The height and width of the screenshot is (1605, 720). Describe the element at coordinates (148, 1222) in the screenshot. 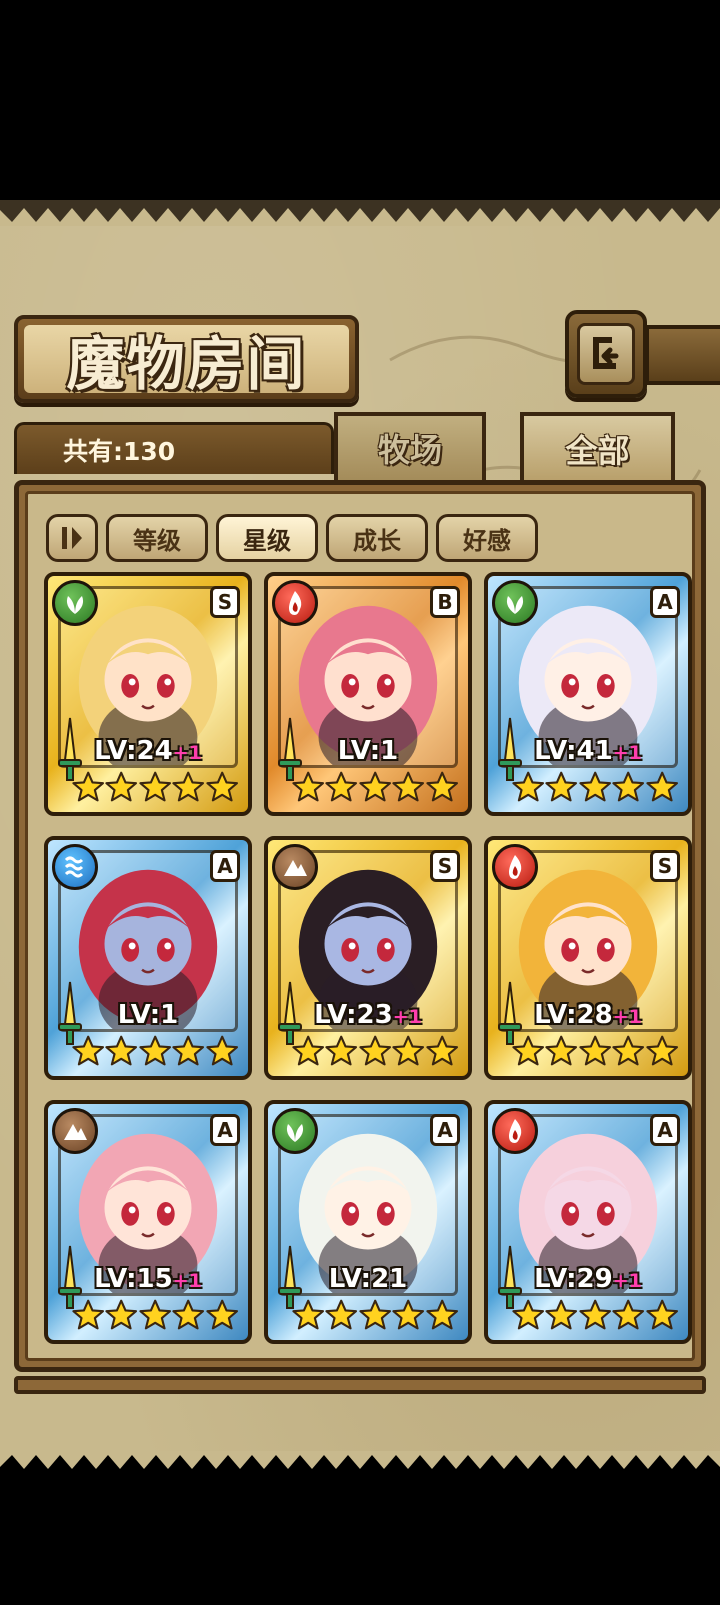

I see `monster-card: A LV:15+1` at that location.